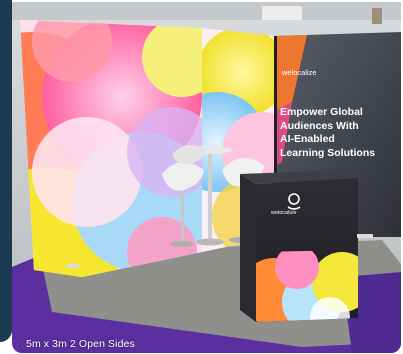  What do you see at coordinates (307, 139) in the screenshot?
I see `headline-line-3: AI-Enabled` at bounding box center [307, 139].